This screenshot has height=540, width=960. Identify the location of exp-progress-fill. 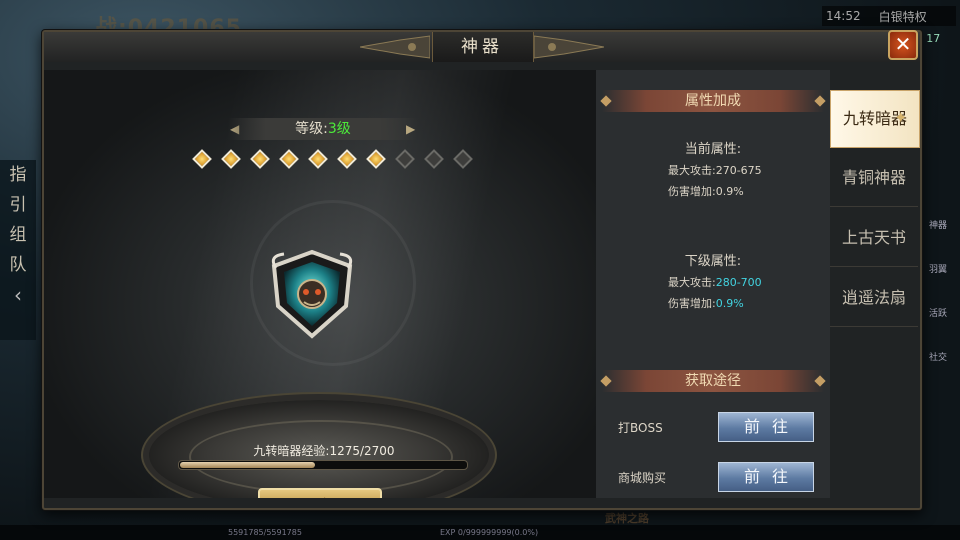
(248, 465).